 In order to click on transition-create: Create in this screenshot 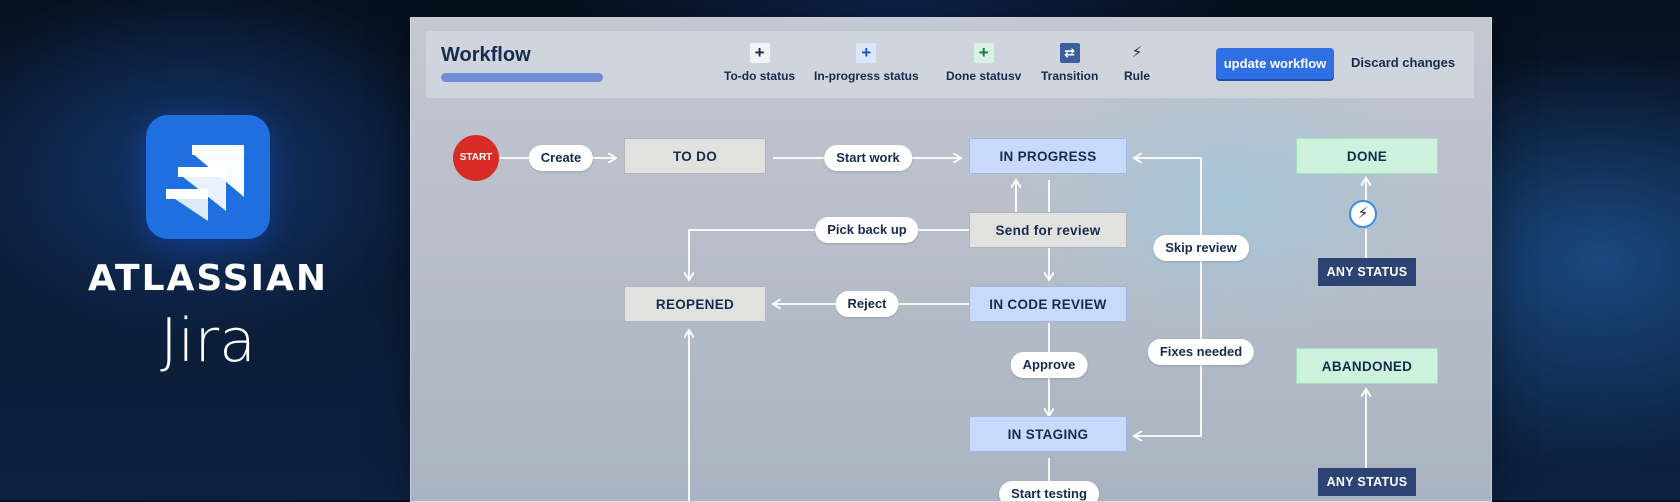, I will do `click(561, 158)`.